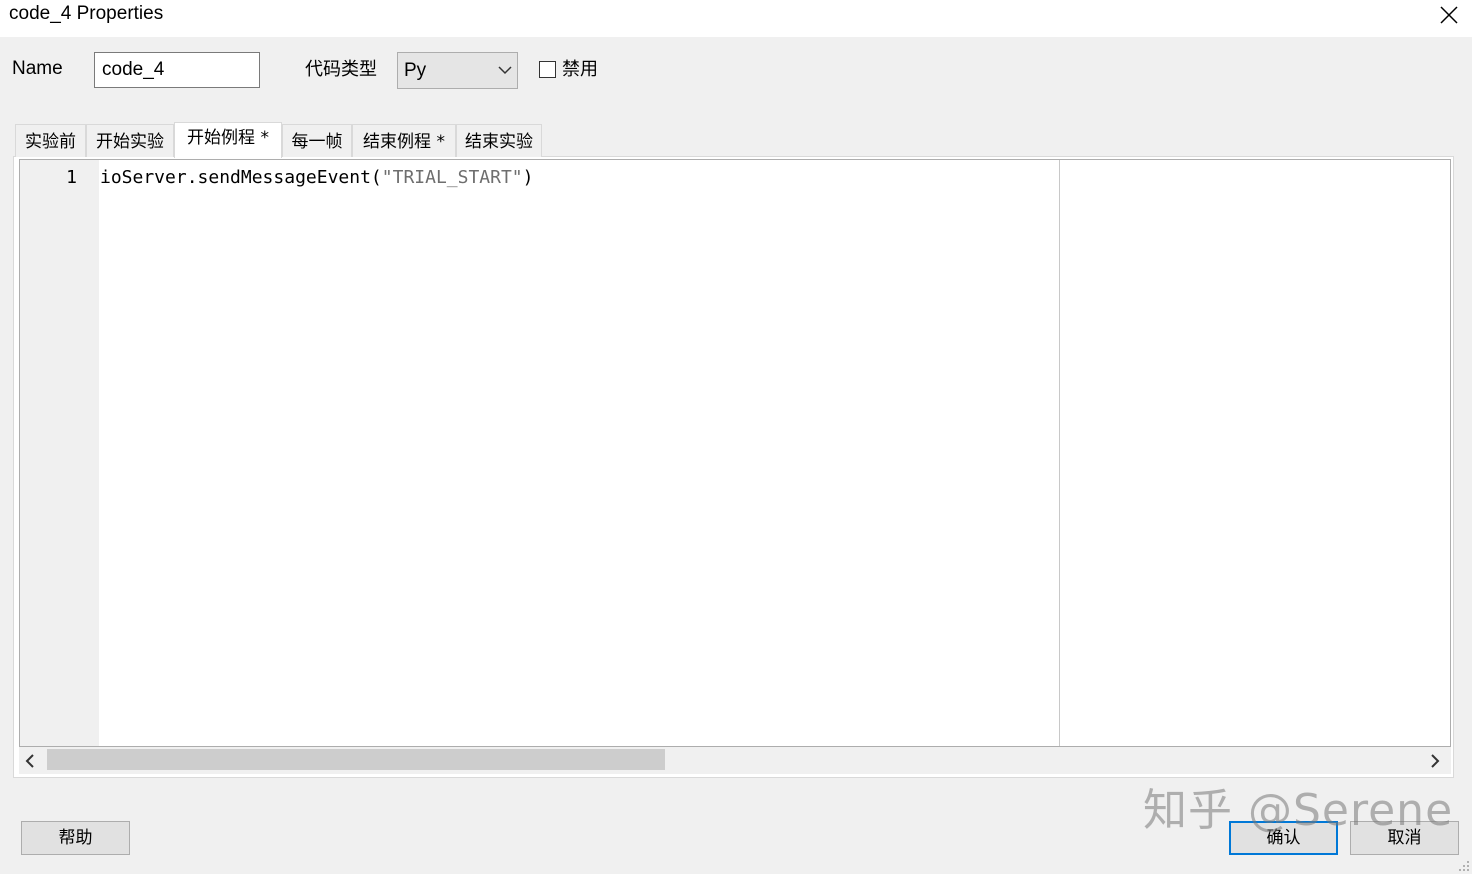 This screenshot has height=874, width=1472. Describe the element at coordinates (736, 18) in the screenshot. I see `title-bar: code_4 Properties` at that location.